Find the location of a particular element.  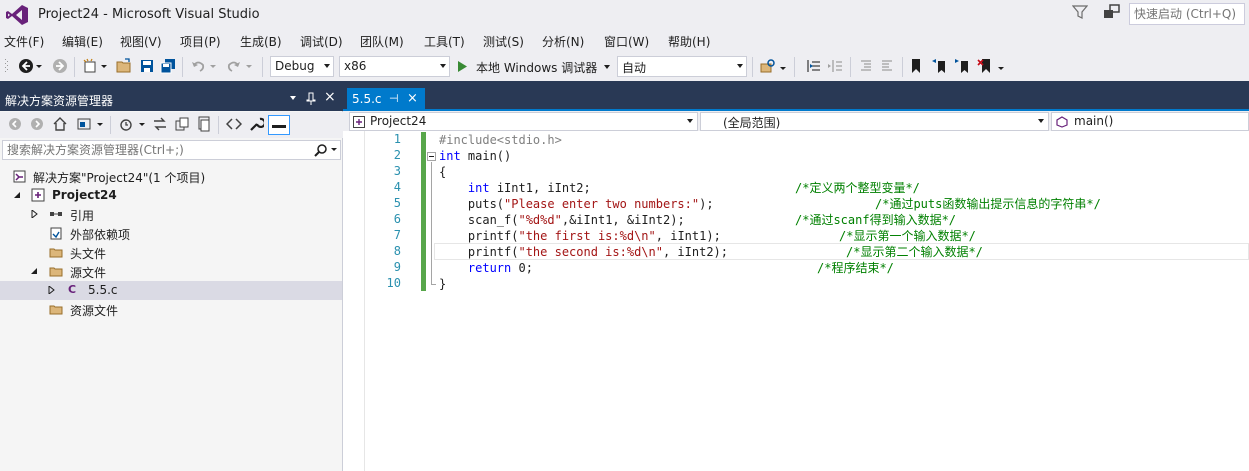

feedback-icon is located at coordinates (1112, 12).